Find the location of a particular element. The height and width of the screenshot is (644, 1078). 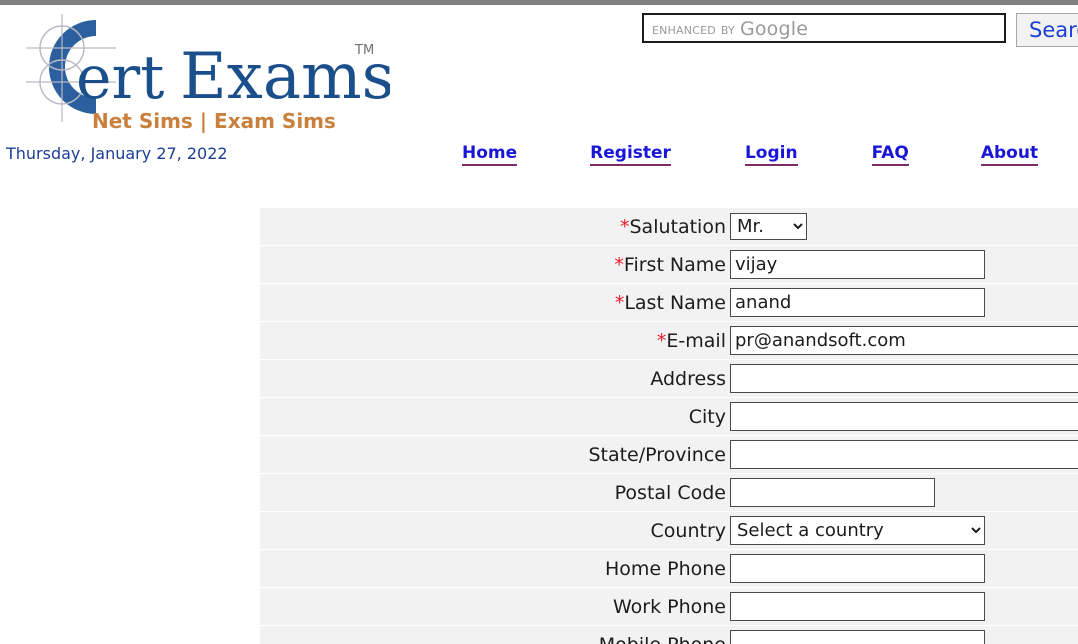

search-placeholder-prefix: ENHANCED BY is located at coordinates (693, 29).